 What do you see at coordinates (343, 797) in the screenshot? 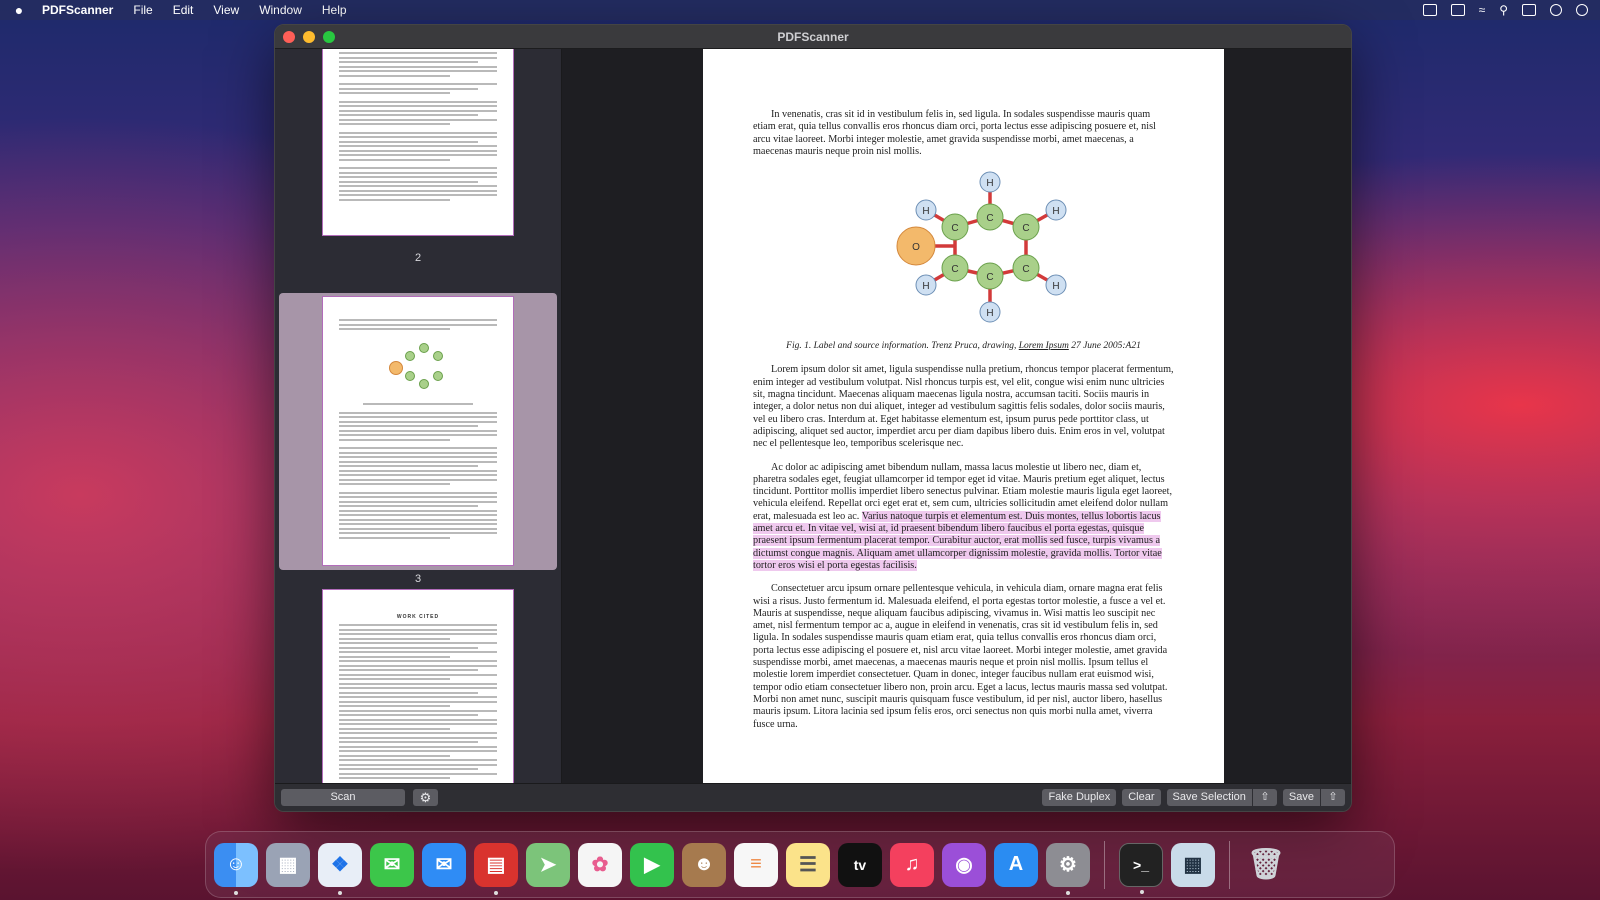
I see `scan-button: Scan` at bounding box center [343, 797].